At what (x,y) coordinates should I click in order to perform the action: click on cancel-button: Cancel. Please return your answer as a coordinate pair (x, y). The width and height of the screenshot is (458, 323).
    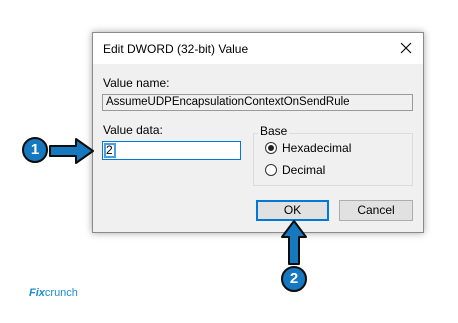
    Looking at the image, I should click on (376, 210).